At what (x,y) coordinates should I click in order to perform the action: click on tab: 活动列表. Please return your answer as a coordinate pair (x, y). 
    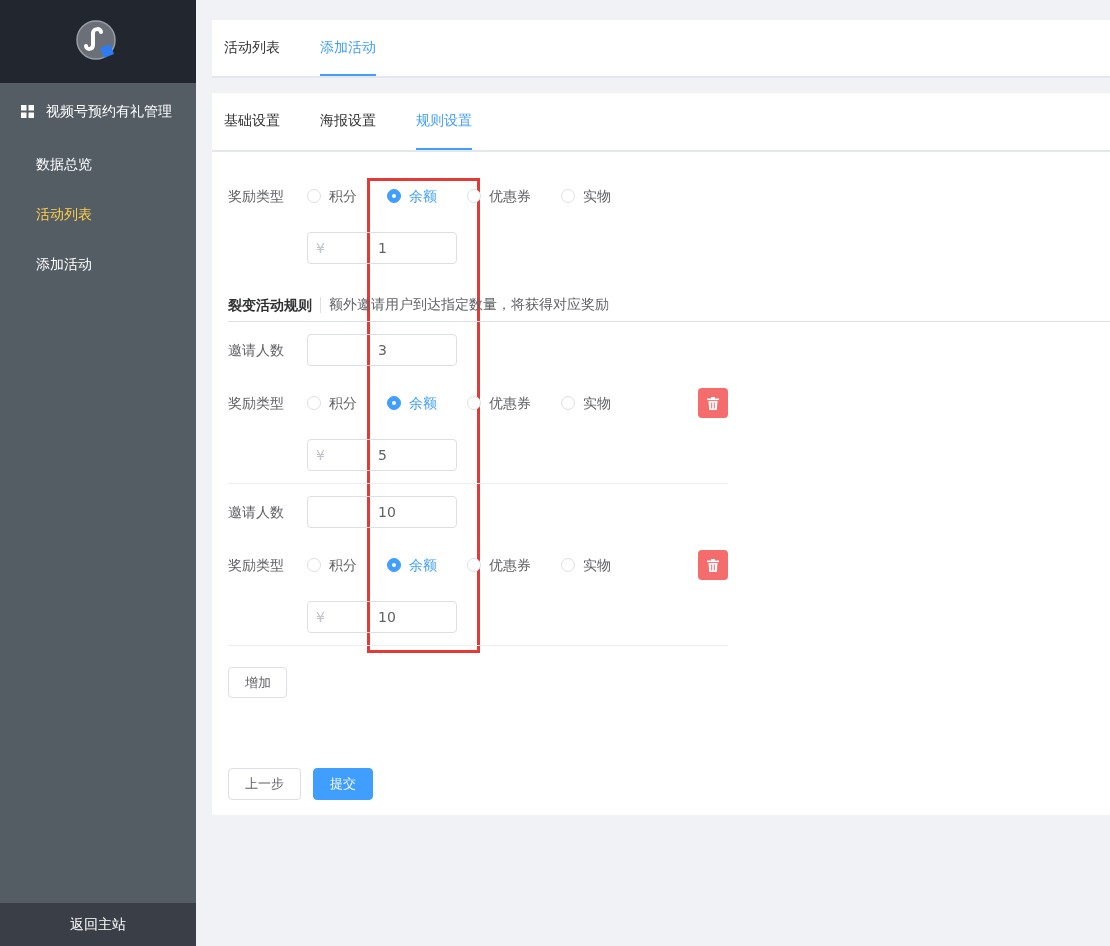
    Looking at the image, I should click on (252, 48).